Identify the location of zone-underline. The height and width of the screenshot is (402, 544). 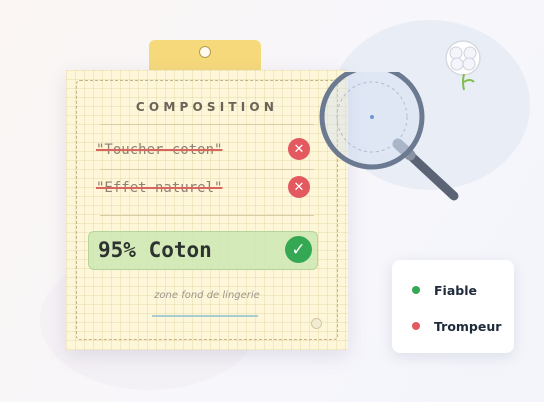
(205, 316).